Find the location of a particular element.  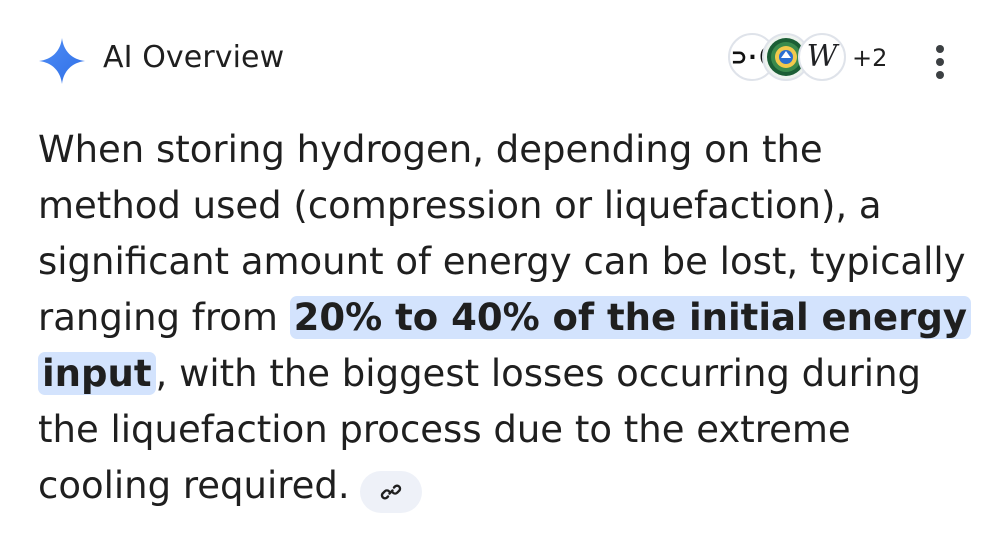

source-link-button is located at coordinates (390, 492).